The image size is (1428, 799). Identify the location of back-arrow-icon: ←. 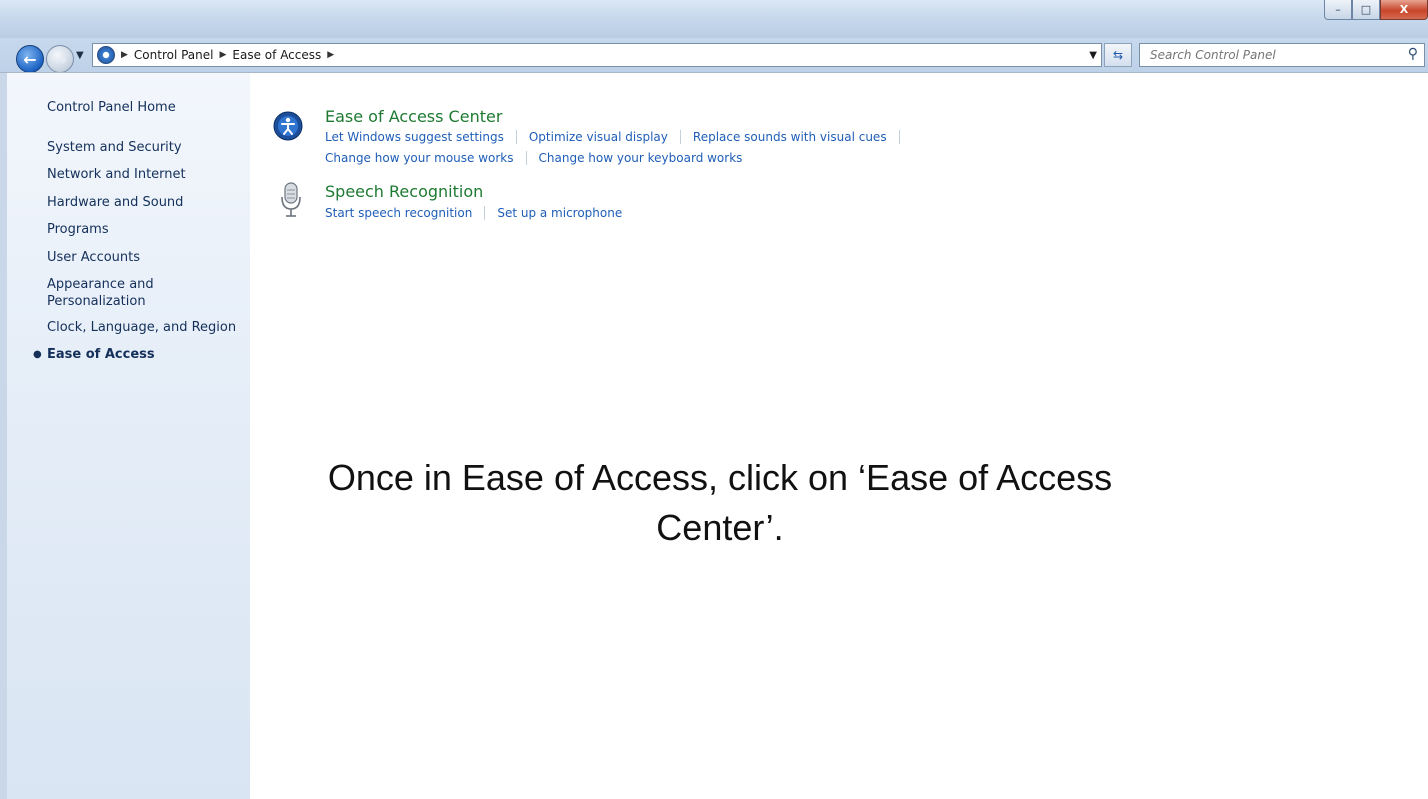
(30, 59).